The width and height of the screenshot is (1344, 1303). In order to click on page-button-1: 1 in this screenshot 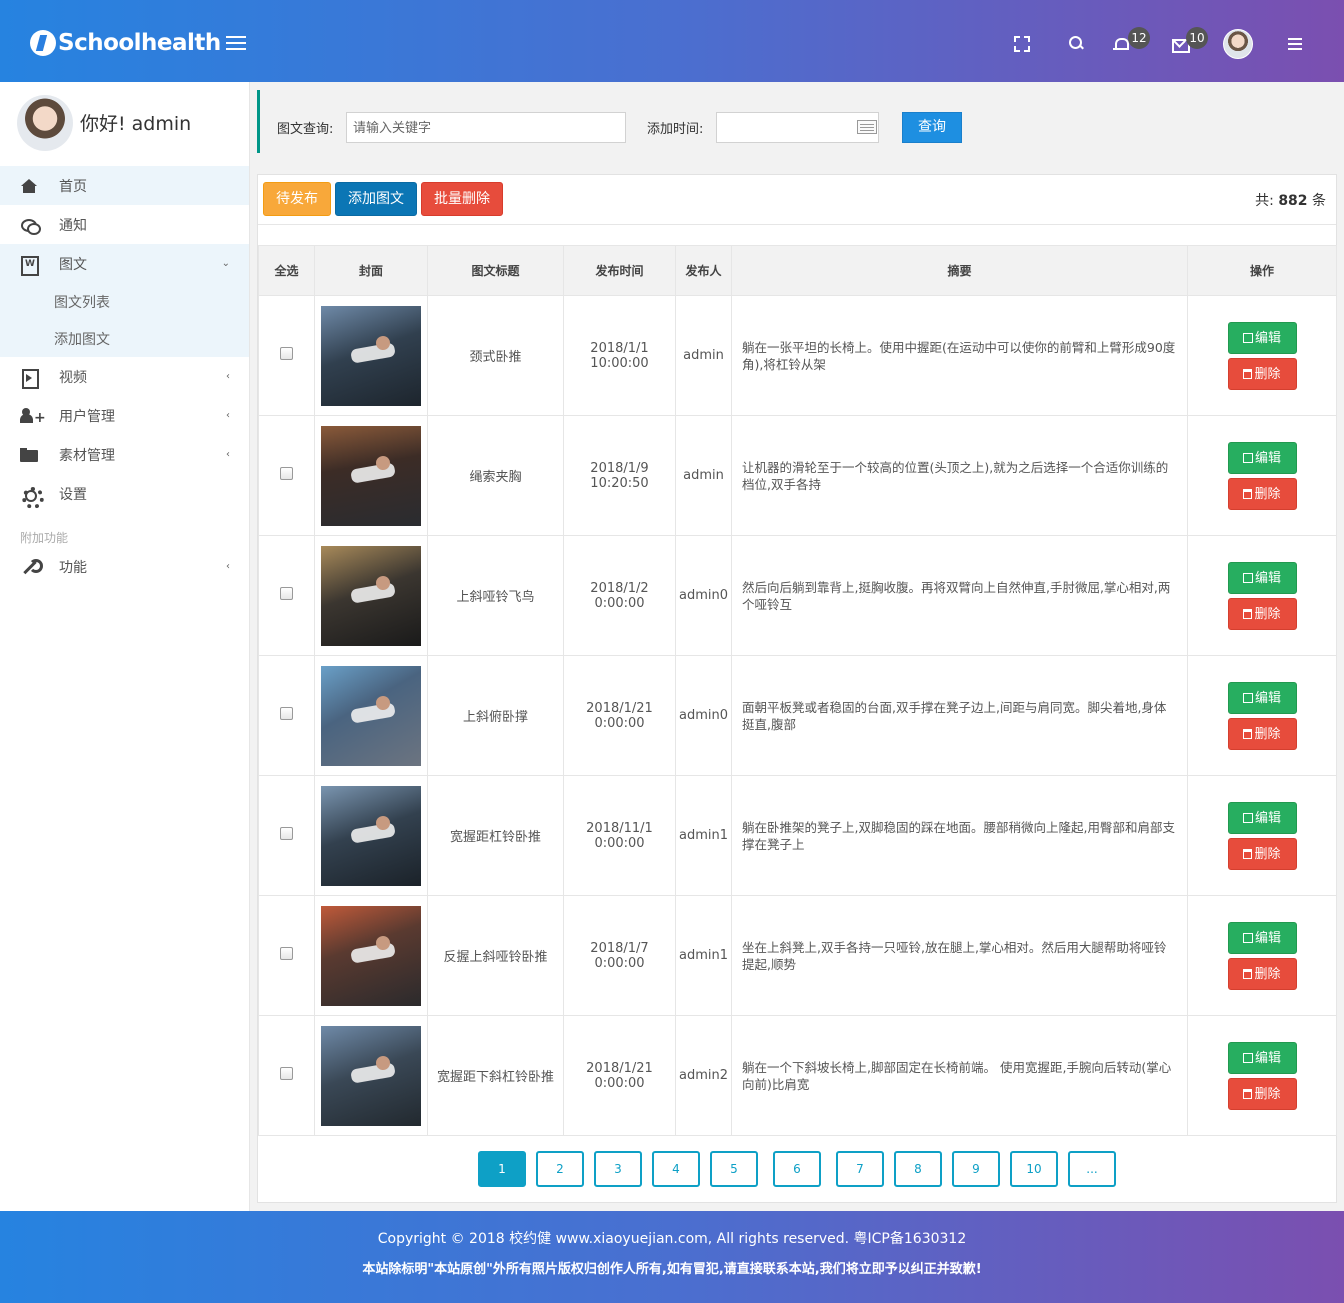, I will do `click(502, 1169)`.